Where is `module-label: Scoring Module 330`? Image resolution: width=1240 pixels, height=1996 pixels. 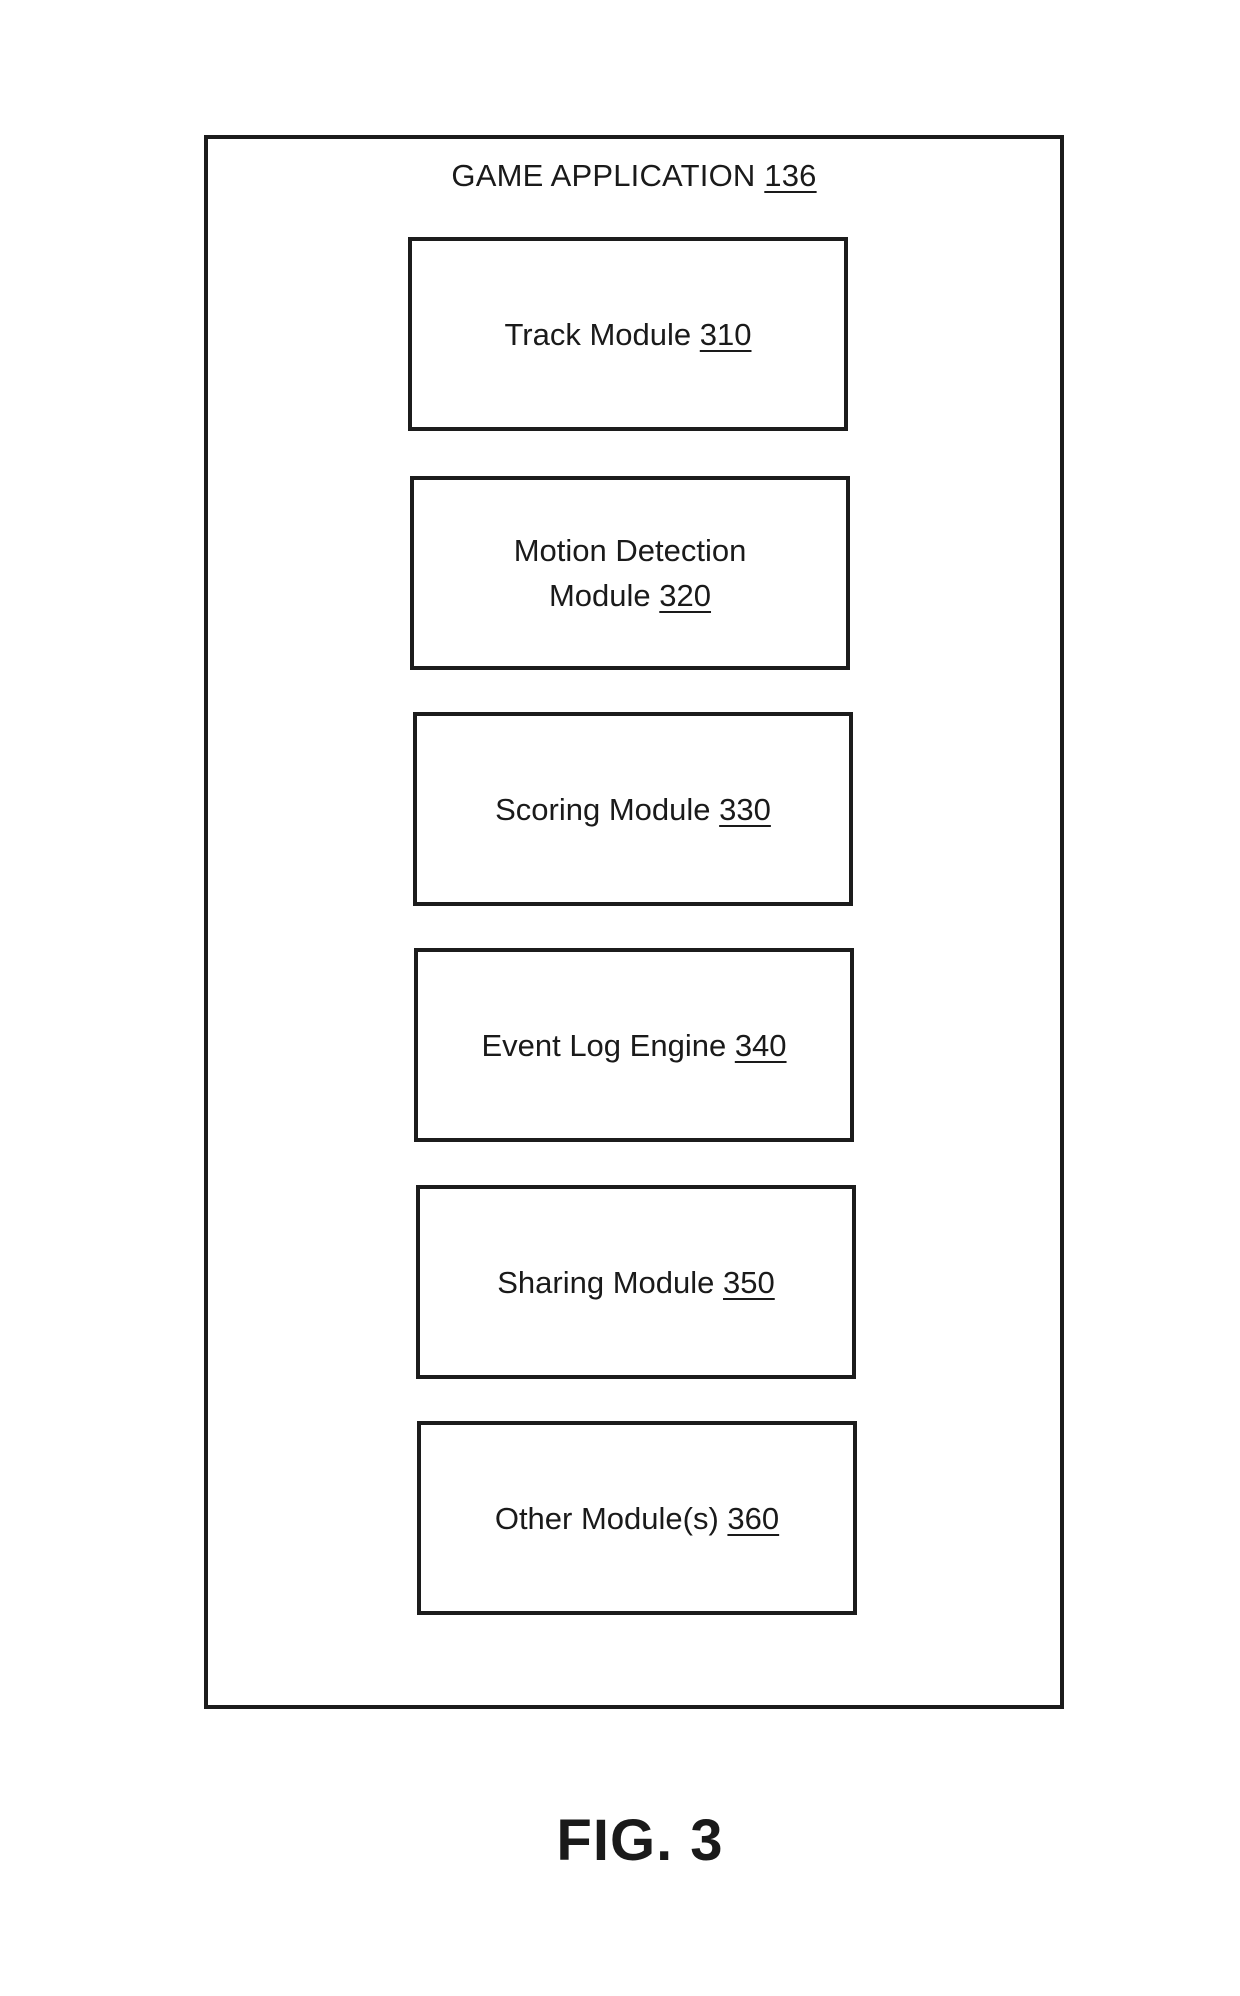 module-label: Scoring Module 330 is located at coordinates (633, 809).